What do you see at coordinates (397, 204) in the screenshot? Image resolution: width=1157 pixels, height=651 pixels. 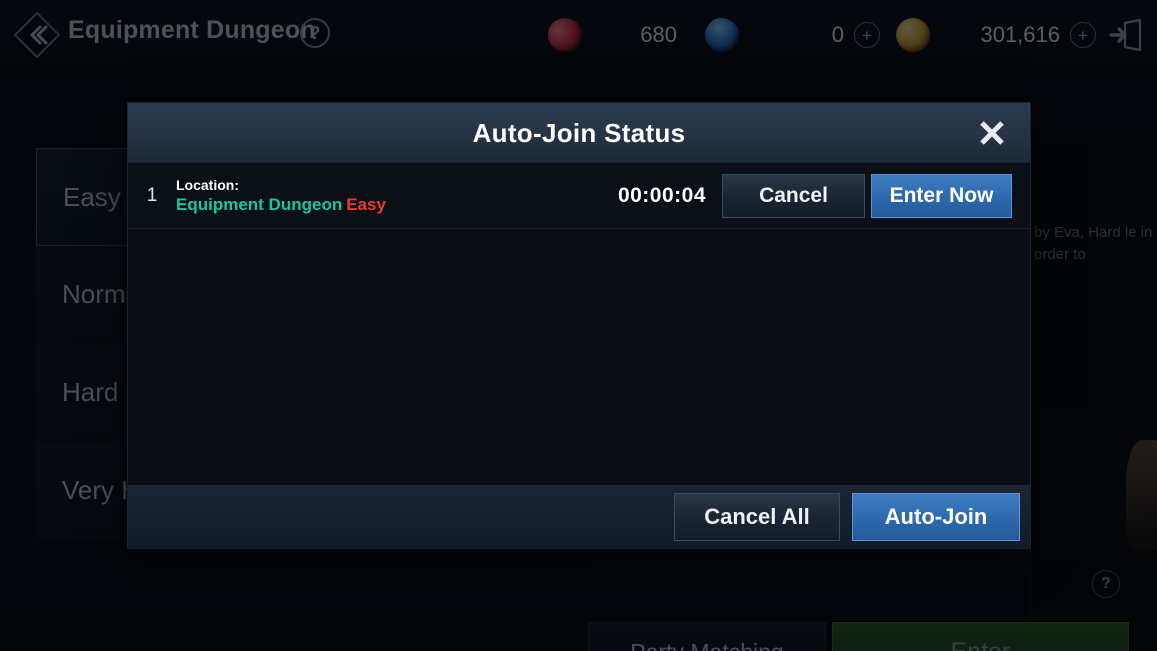 I see `location-value: Equipment Dungeon Easy` at bounding box center [397, 204].